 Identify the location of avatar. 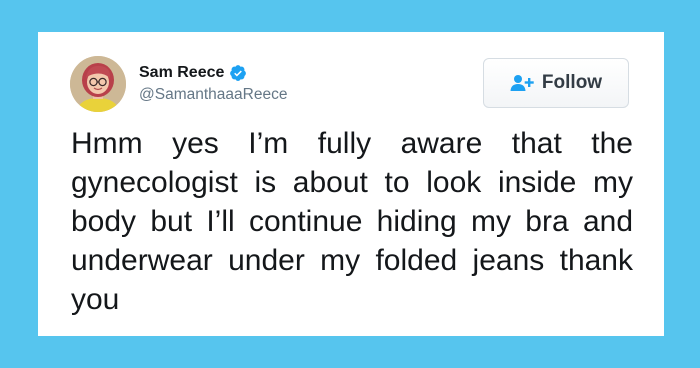
(98, 84).